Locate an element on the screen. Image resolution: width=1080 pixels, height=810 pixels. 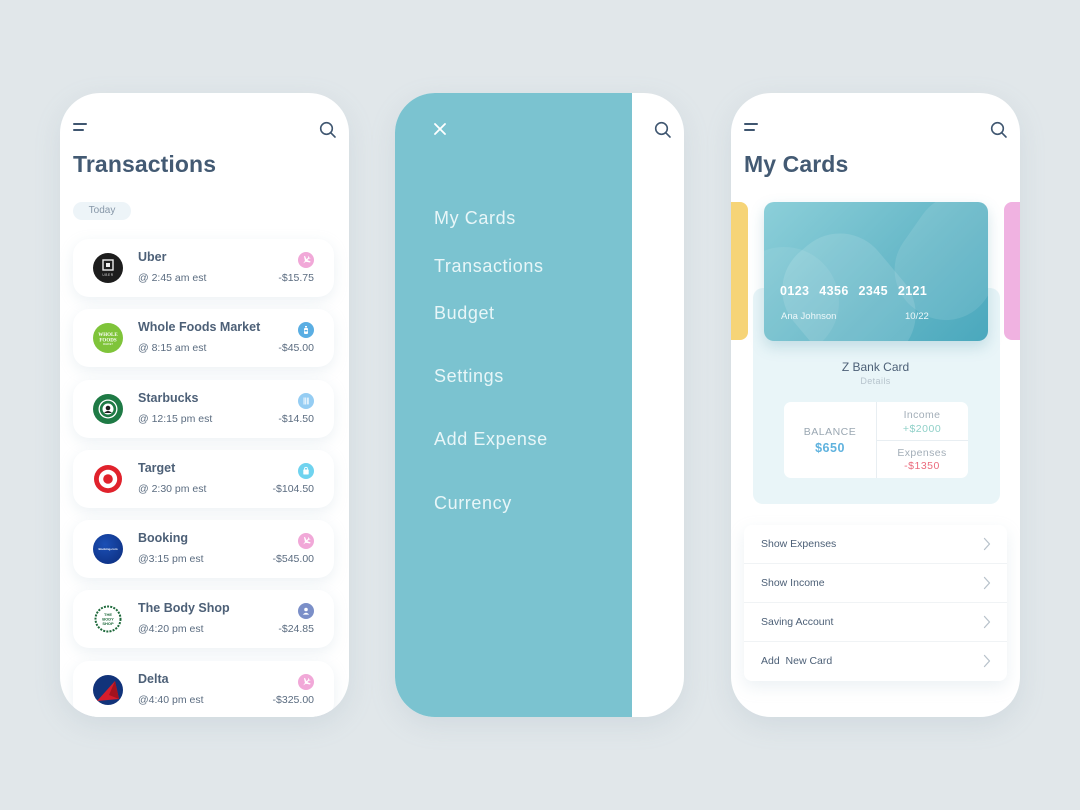
transaction-amount: -$325.00 is located at coordinates (293, 699).